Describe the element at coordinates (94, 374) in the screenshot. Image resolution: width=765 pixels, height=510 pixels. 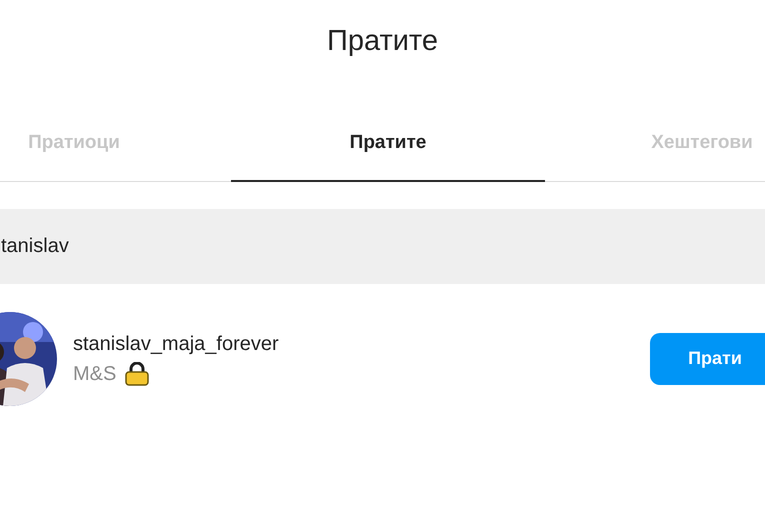
I see `full-name: M&S` at that location.